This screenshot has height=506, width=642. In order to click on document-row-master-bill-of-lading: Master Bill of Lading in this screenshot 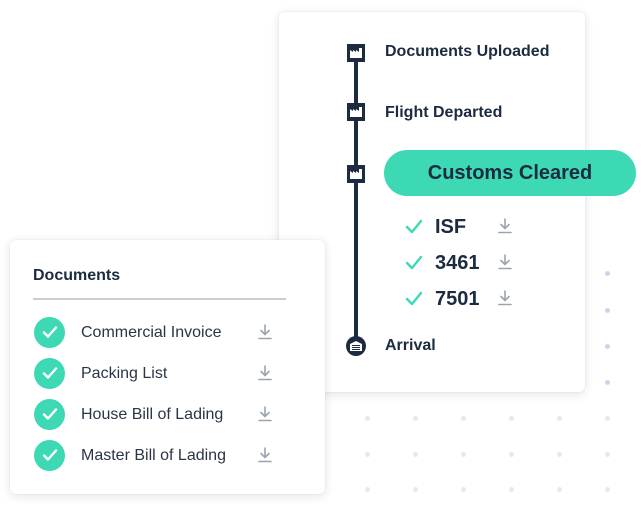, I will do `click(164, 456)`.